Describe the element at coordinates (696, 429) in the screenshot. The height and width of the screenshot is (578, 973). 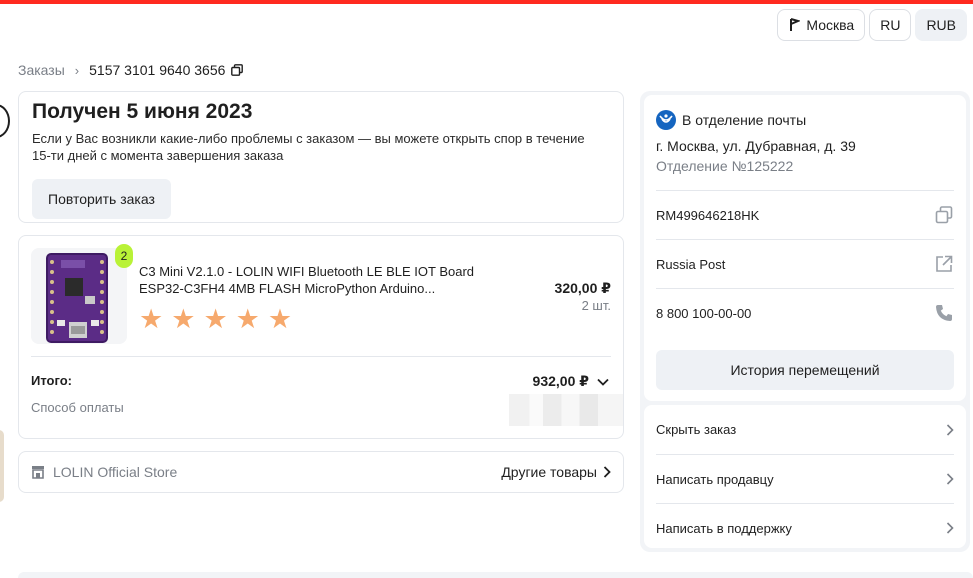
I see `hide-order-label: Скрыть заказ` at that location.